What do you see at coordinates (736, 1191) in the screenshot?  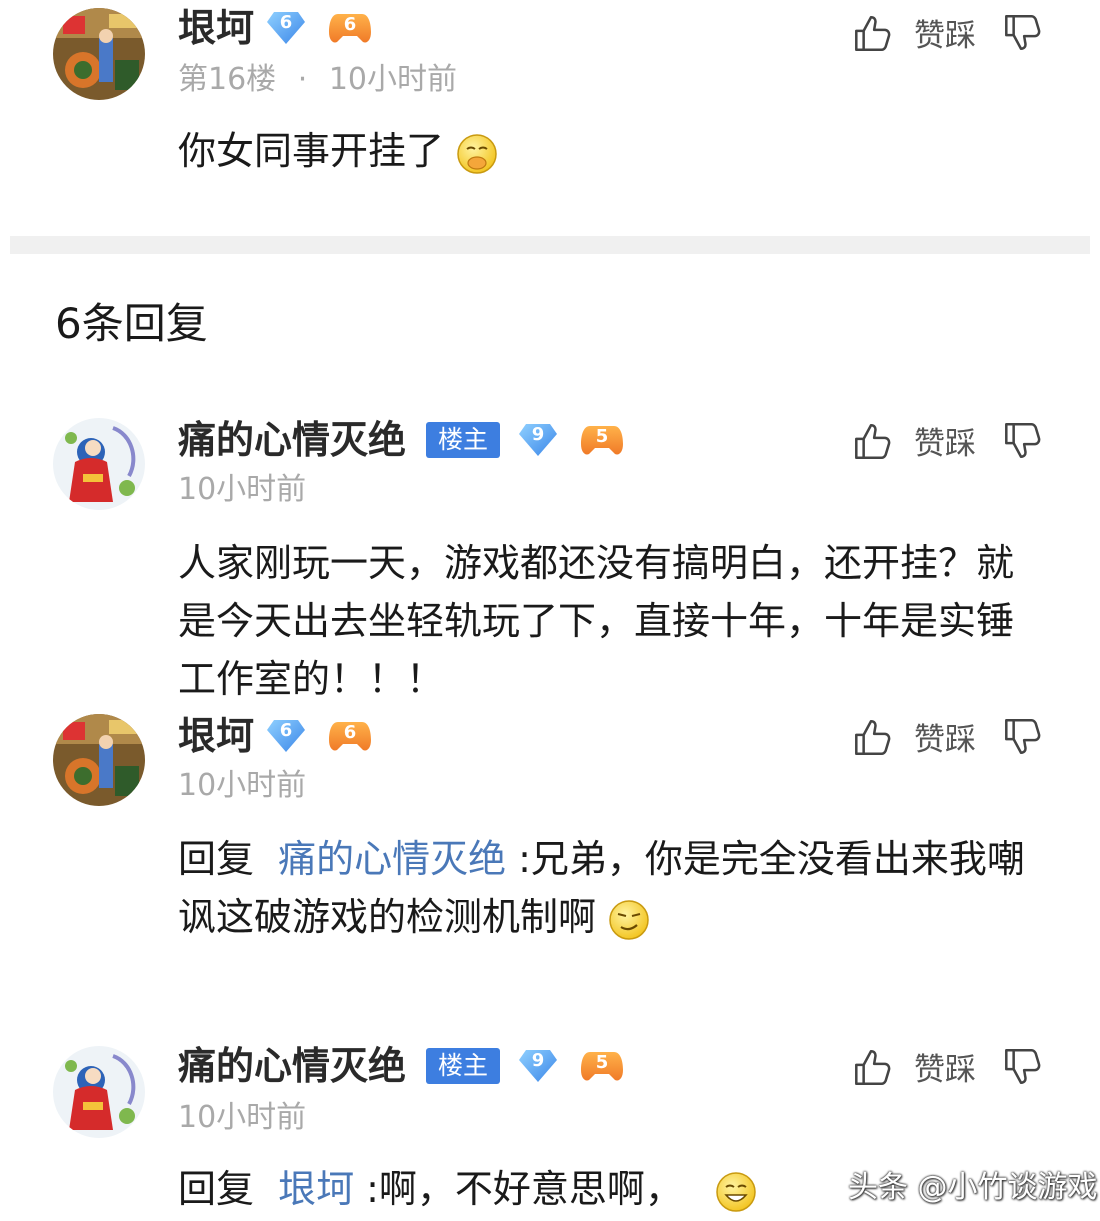 I see `grin-emoji-icon` at bounding box center [736, 1191].